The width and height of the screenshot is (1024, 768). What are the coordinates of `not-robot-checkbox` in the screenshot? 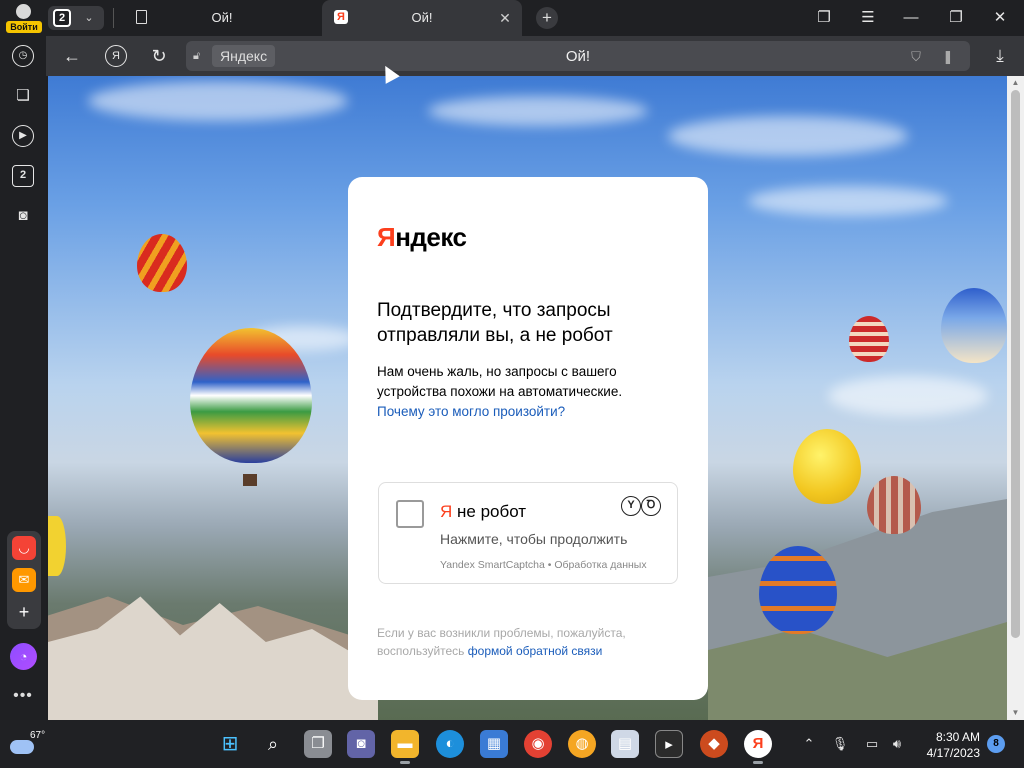 It's located at (410, 514).